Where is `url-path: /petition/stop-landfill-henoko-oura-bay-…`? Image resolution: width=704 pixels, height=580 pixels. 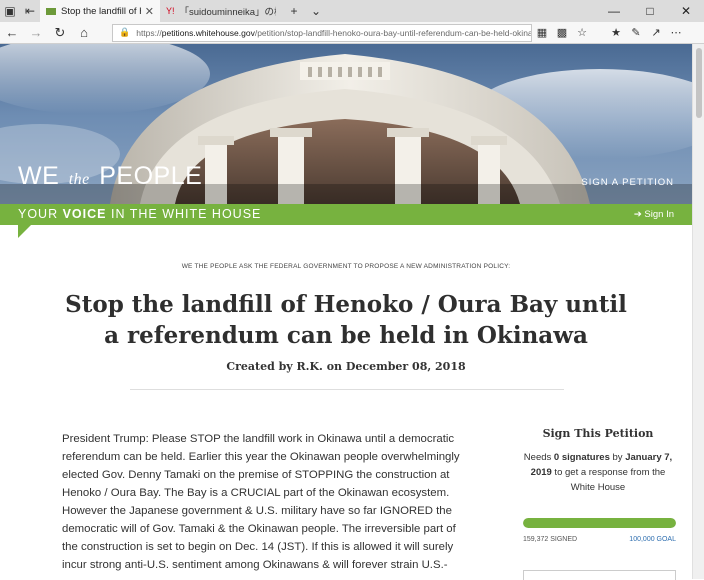
url-path: /petition/stop-landfill-henoko-oura-bay-… is located at coordinates (393, 32).